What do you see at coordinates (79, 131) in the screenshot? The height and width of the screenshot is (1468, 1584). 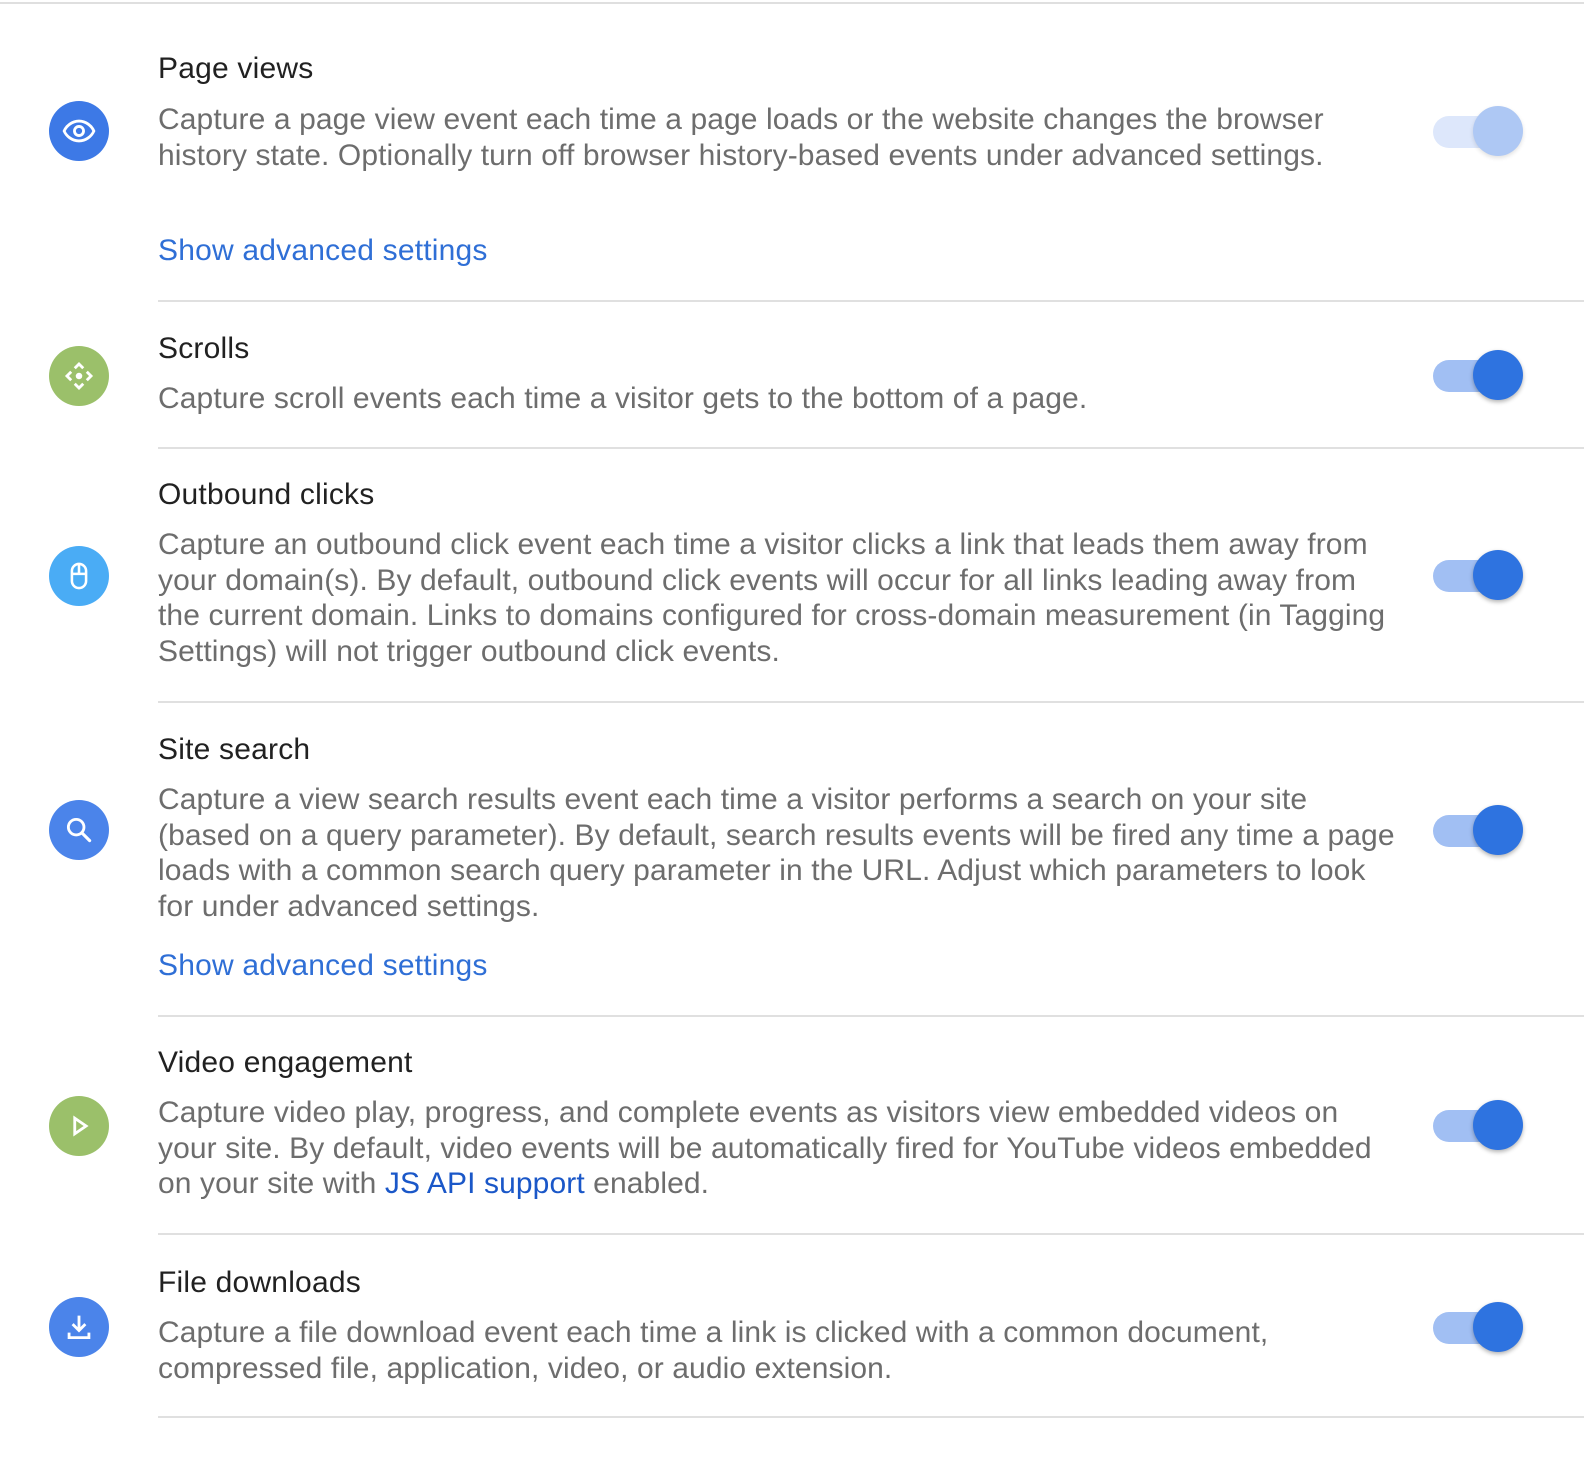 I see `eye-icon` at bounding box center [79, 131].